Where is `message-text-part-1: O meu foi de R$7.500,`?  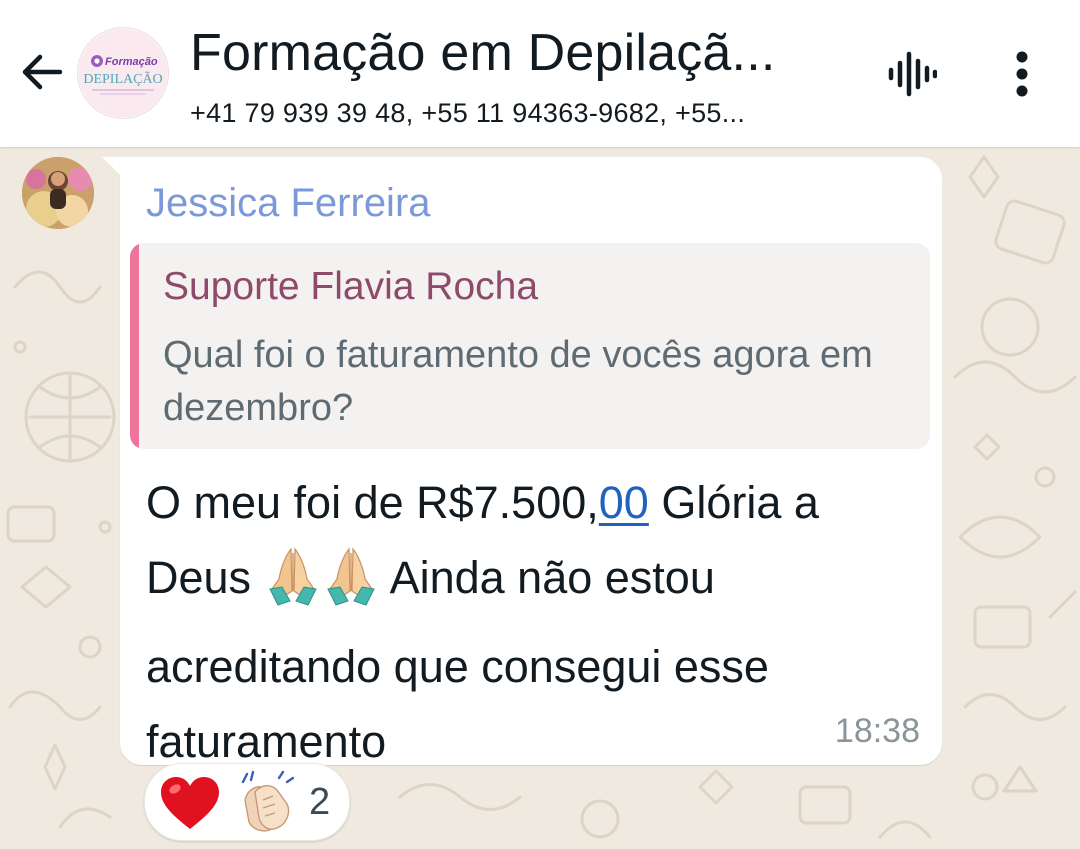
message-text-part-1: O meu foi de R$7.500, is located at coordinates (372, 502).